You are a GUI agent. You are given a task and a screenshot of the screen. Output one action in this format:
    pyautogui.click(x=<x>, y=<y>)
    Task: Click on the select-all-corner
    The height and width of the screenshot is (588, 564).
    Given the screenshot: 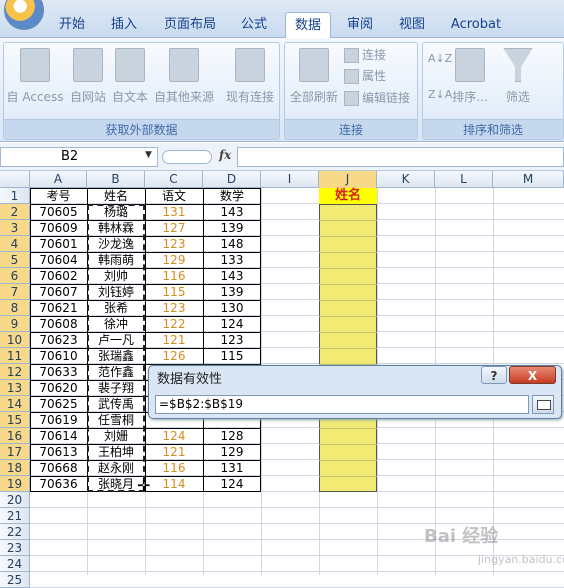 What is the action you would take?
    pyautogui.click(x=15, y=179)
    